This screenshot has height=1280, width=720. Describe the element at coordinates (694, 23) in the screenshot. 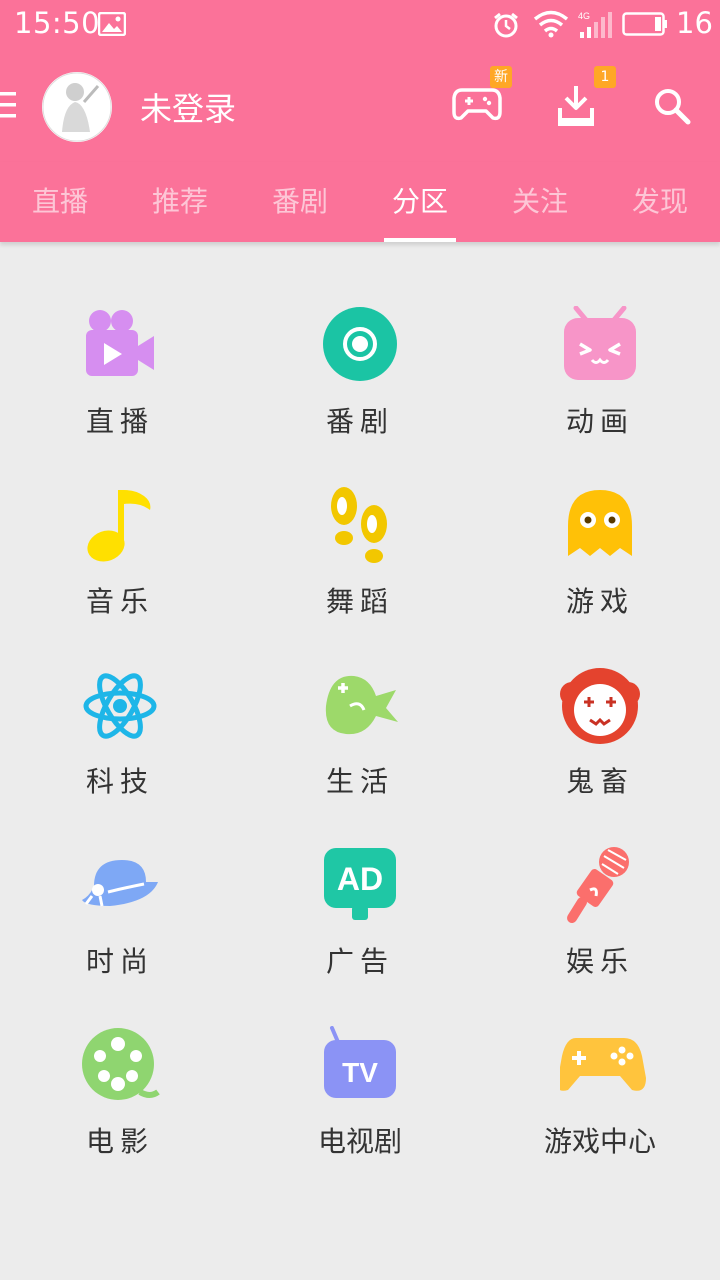

I see `battery-level: 16` at that location.